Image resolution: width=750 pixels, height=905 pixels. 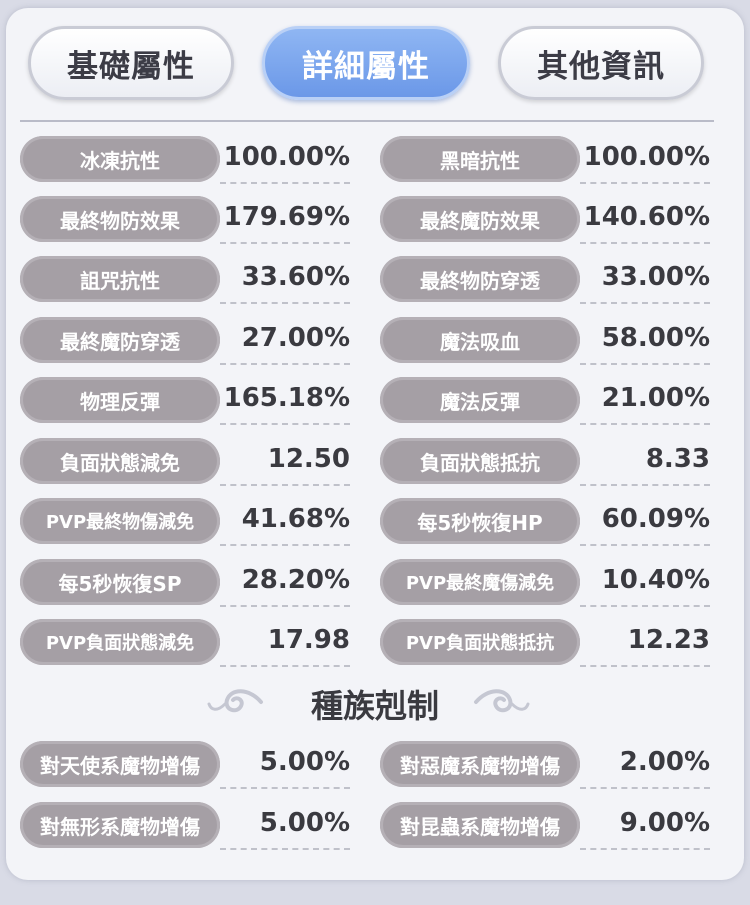 I want to click on stat-row: 最終魔防效果 140.60%, so click(x=545, y=220).